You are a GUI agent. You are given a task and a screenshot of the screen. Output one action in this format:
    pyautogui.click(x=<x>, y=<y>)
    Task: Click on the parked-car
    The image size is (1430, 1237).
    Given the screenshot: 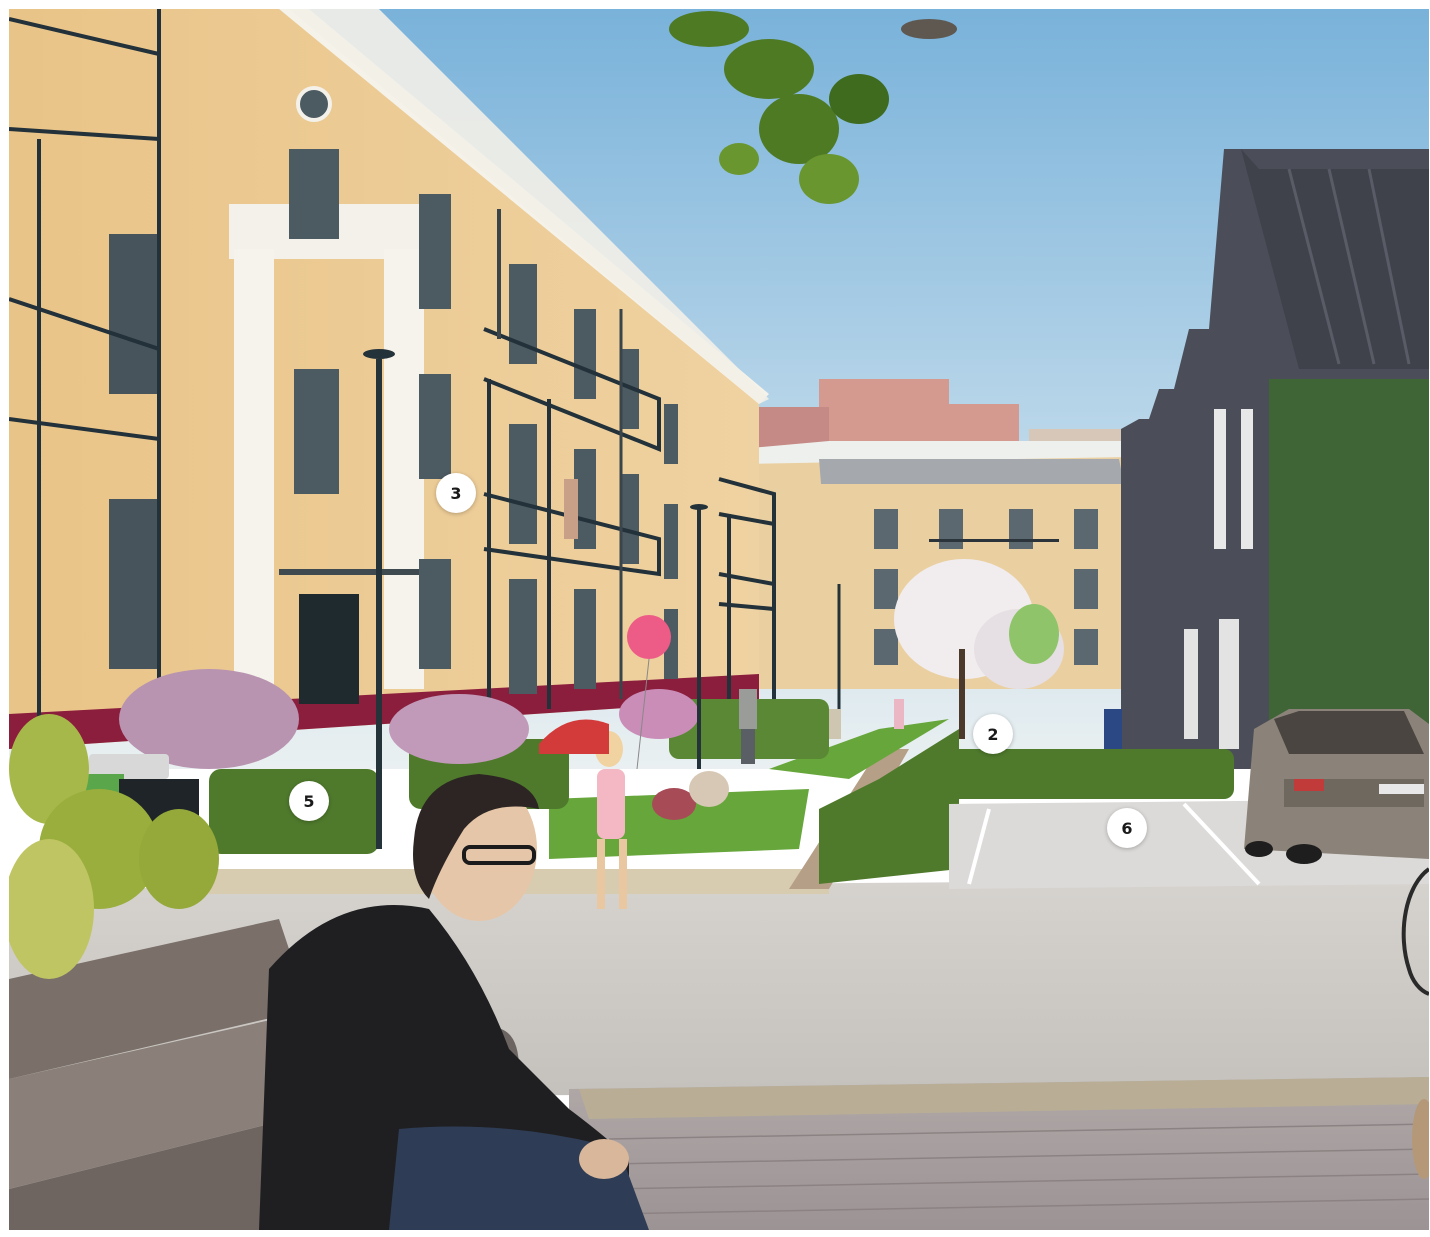 What is the action you would take?
    pyautogui.click(x=1336, y=786)
    